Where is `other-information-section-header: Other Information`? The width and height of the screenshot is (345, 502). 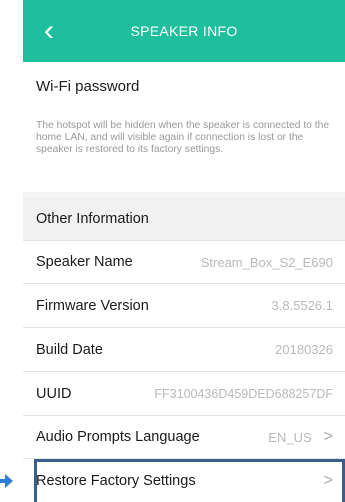
other-information-section-header: Other Information is located at coordinates (184, 219).